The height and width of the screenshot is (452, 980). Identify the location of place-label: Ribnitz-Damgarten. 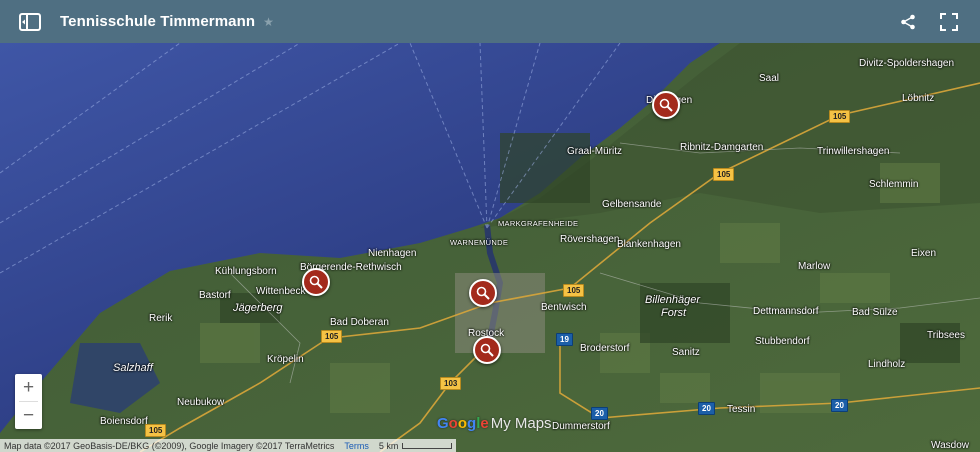
(722, 147).